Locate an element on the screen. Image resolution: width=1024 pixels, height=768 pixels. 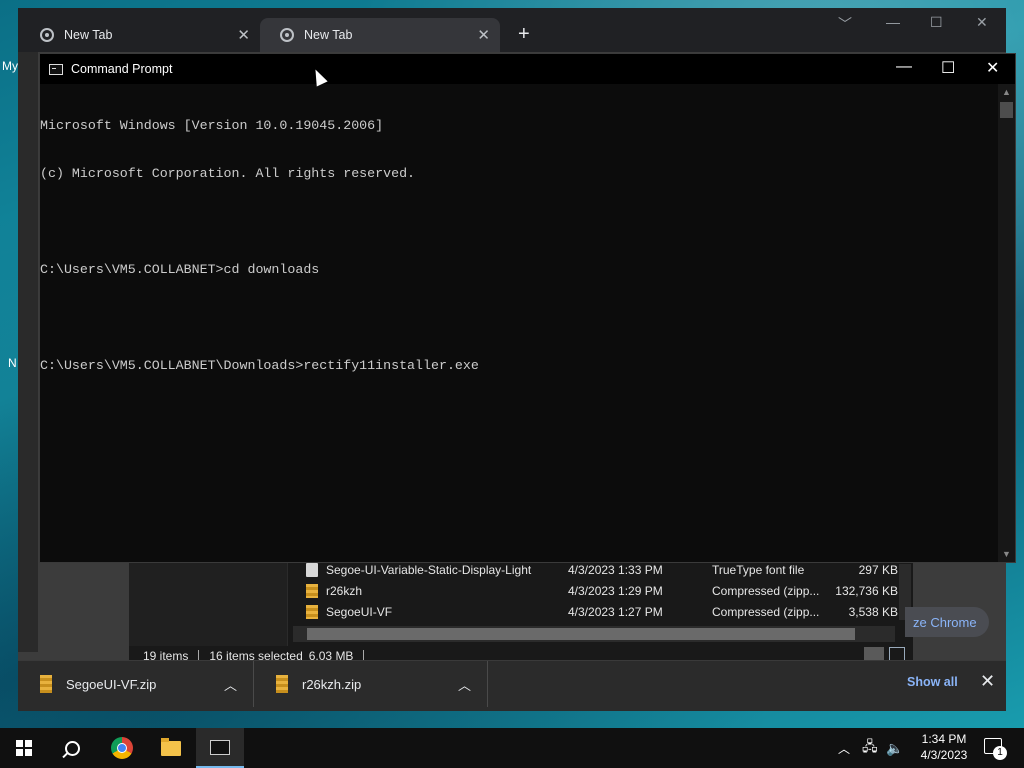
large-icons-view-icon is located at coordinates (897, 654).